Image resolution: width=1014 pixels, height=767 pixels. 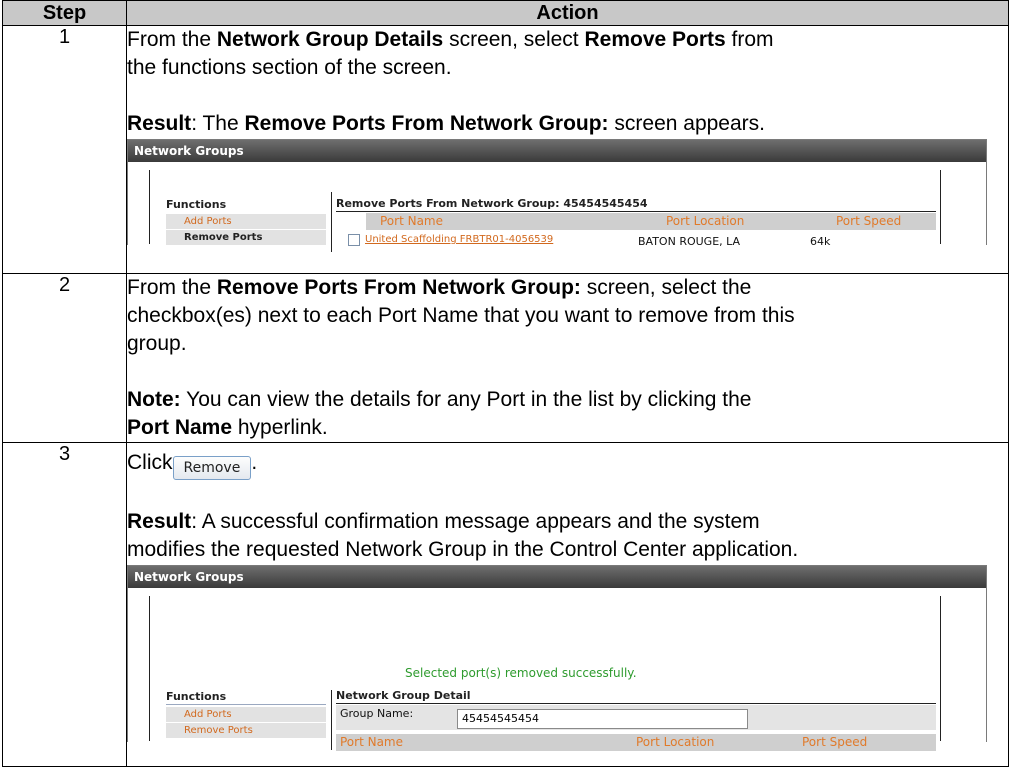 What do you see at coordinates (64, 604) in the screenshot?
I see `step-number: 3` at bounding box center [64, 604].